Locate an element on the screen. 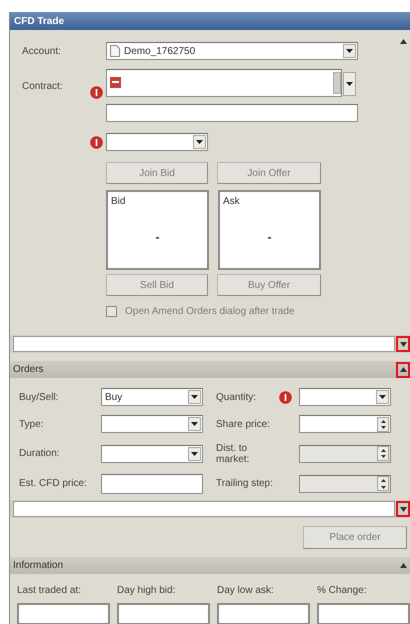 Image resolution: width=410 pixels, height=624 pixels. window-title: CFD Trade is located at coordinates (210, 21).